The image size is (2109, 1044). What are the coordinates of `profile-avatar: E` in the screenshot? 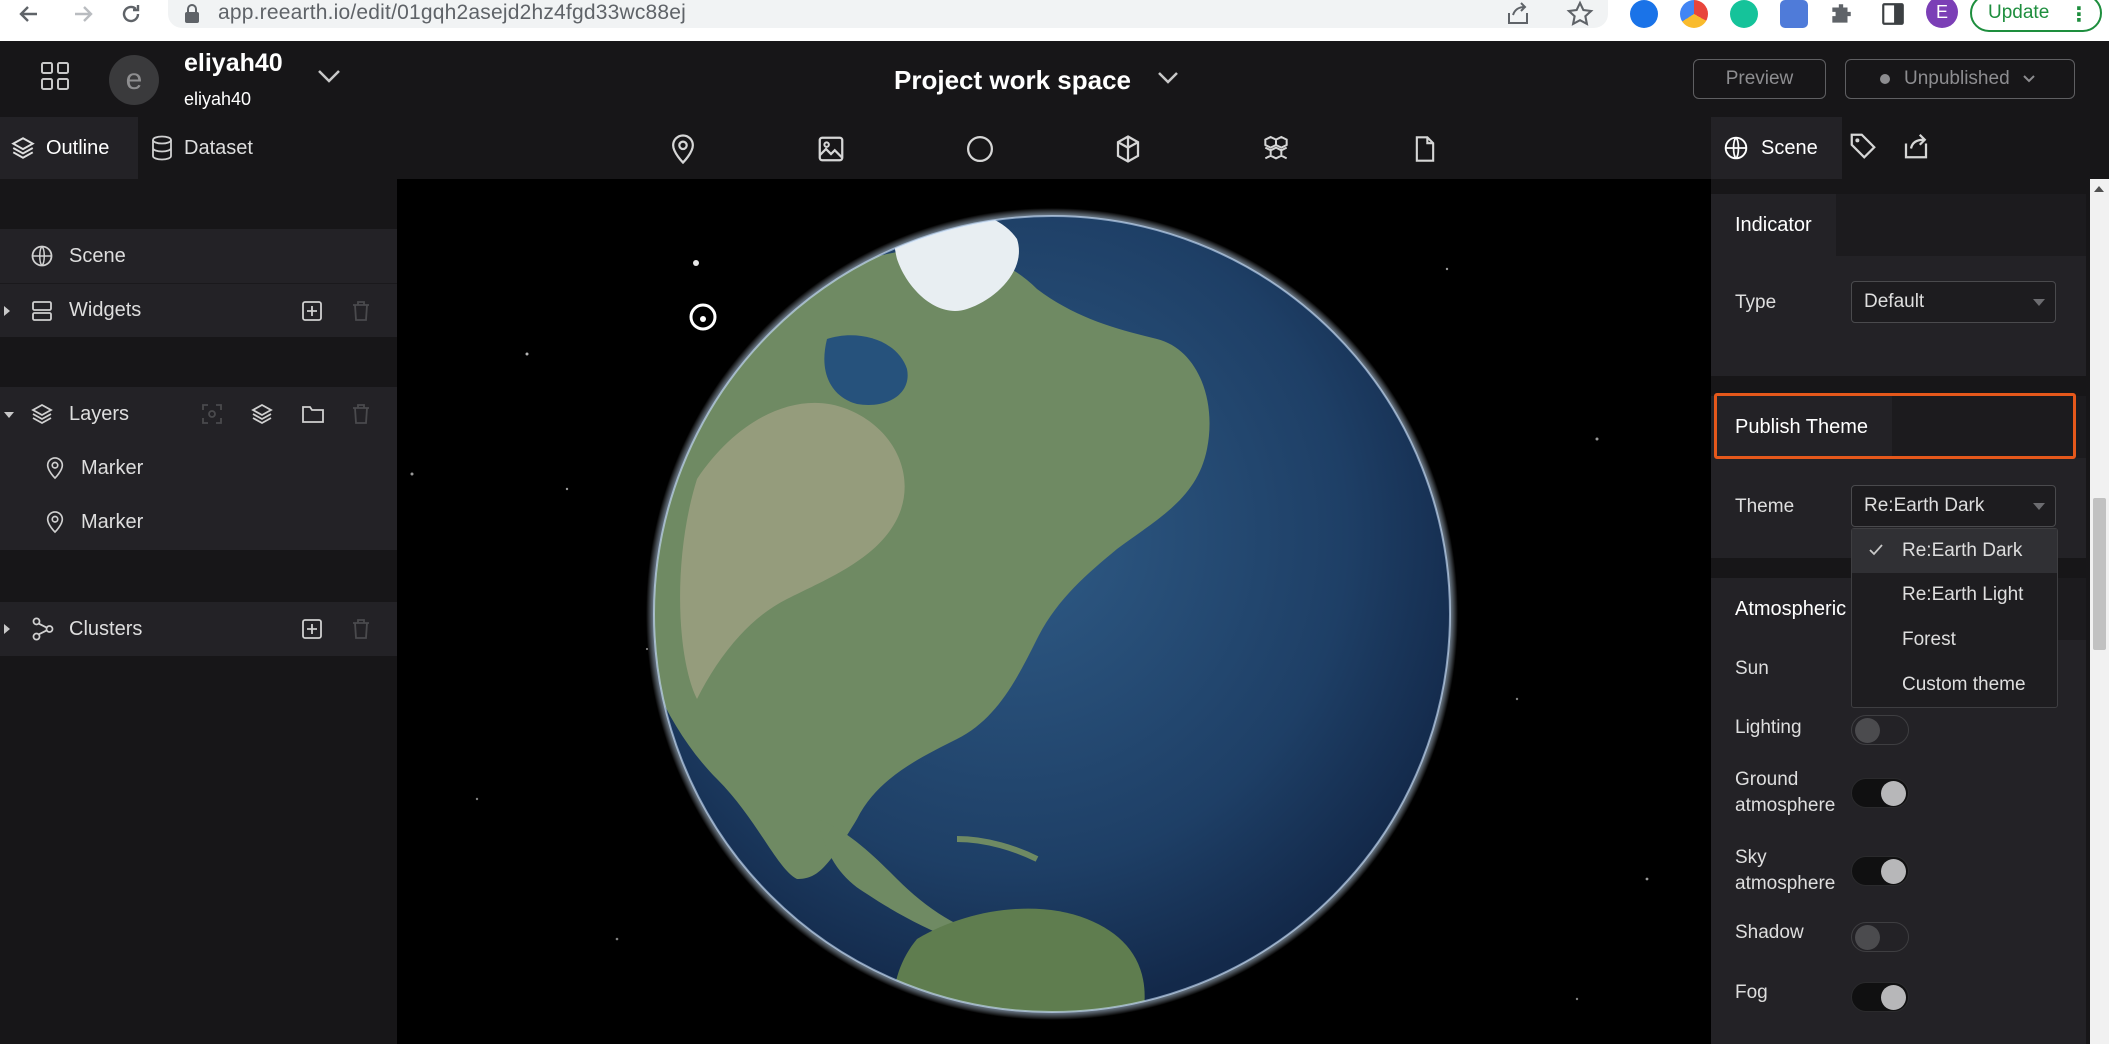 It's located at (1942, 14).